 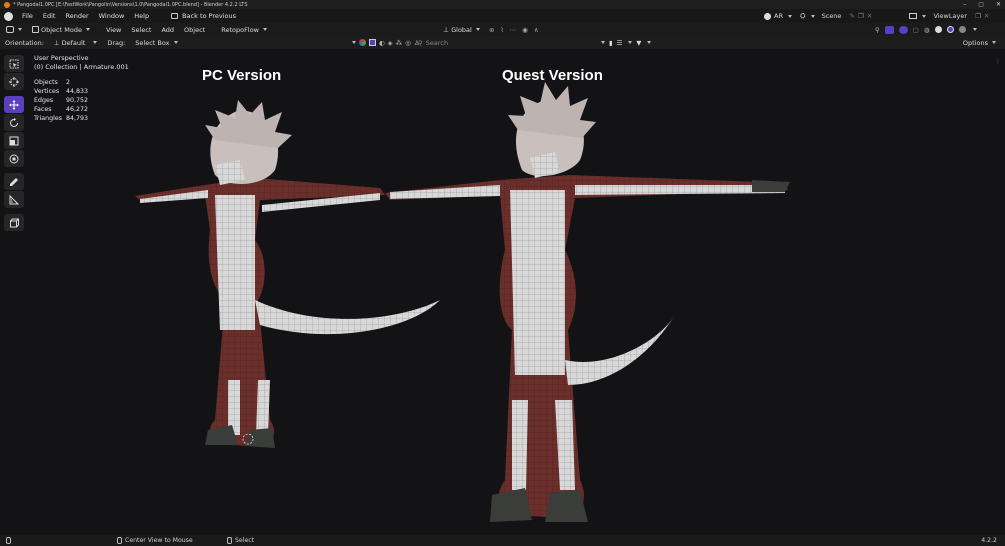 I want to click on stat-value: 2, so click(x=68, y=82).